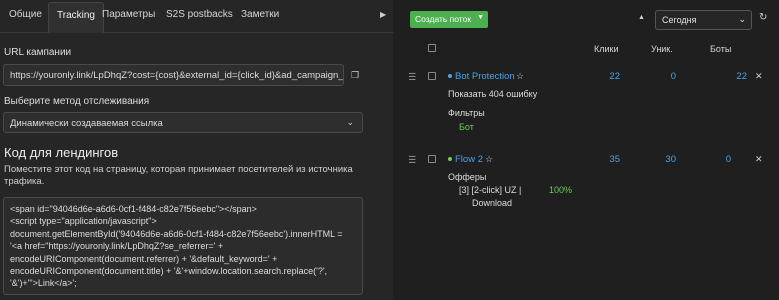 This screenshot has height=300, width=779. Describe the element at coordinates (199, 14) in the screenshot. I see `tab-s2s-postbacks: S2S postbacks` at that location.